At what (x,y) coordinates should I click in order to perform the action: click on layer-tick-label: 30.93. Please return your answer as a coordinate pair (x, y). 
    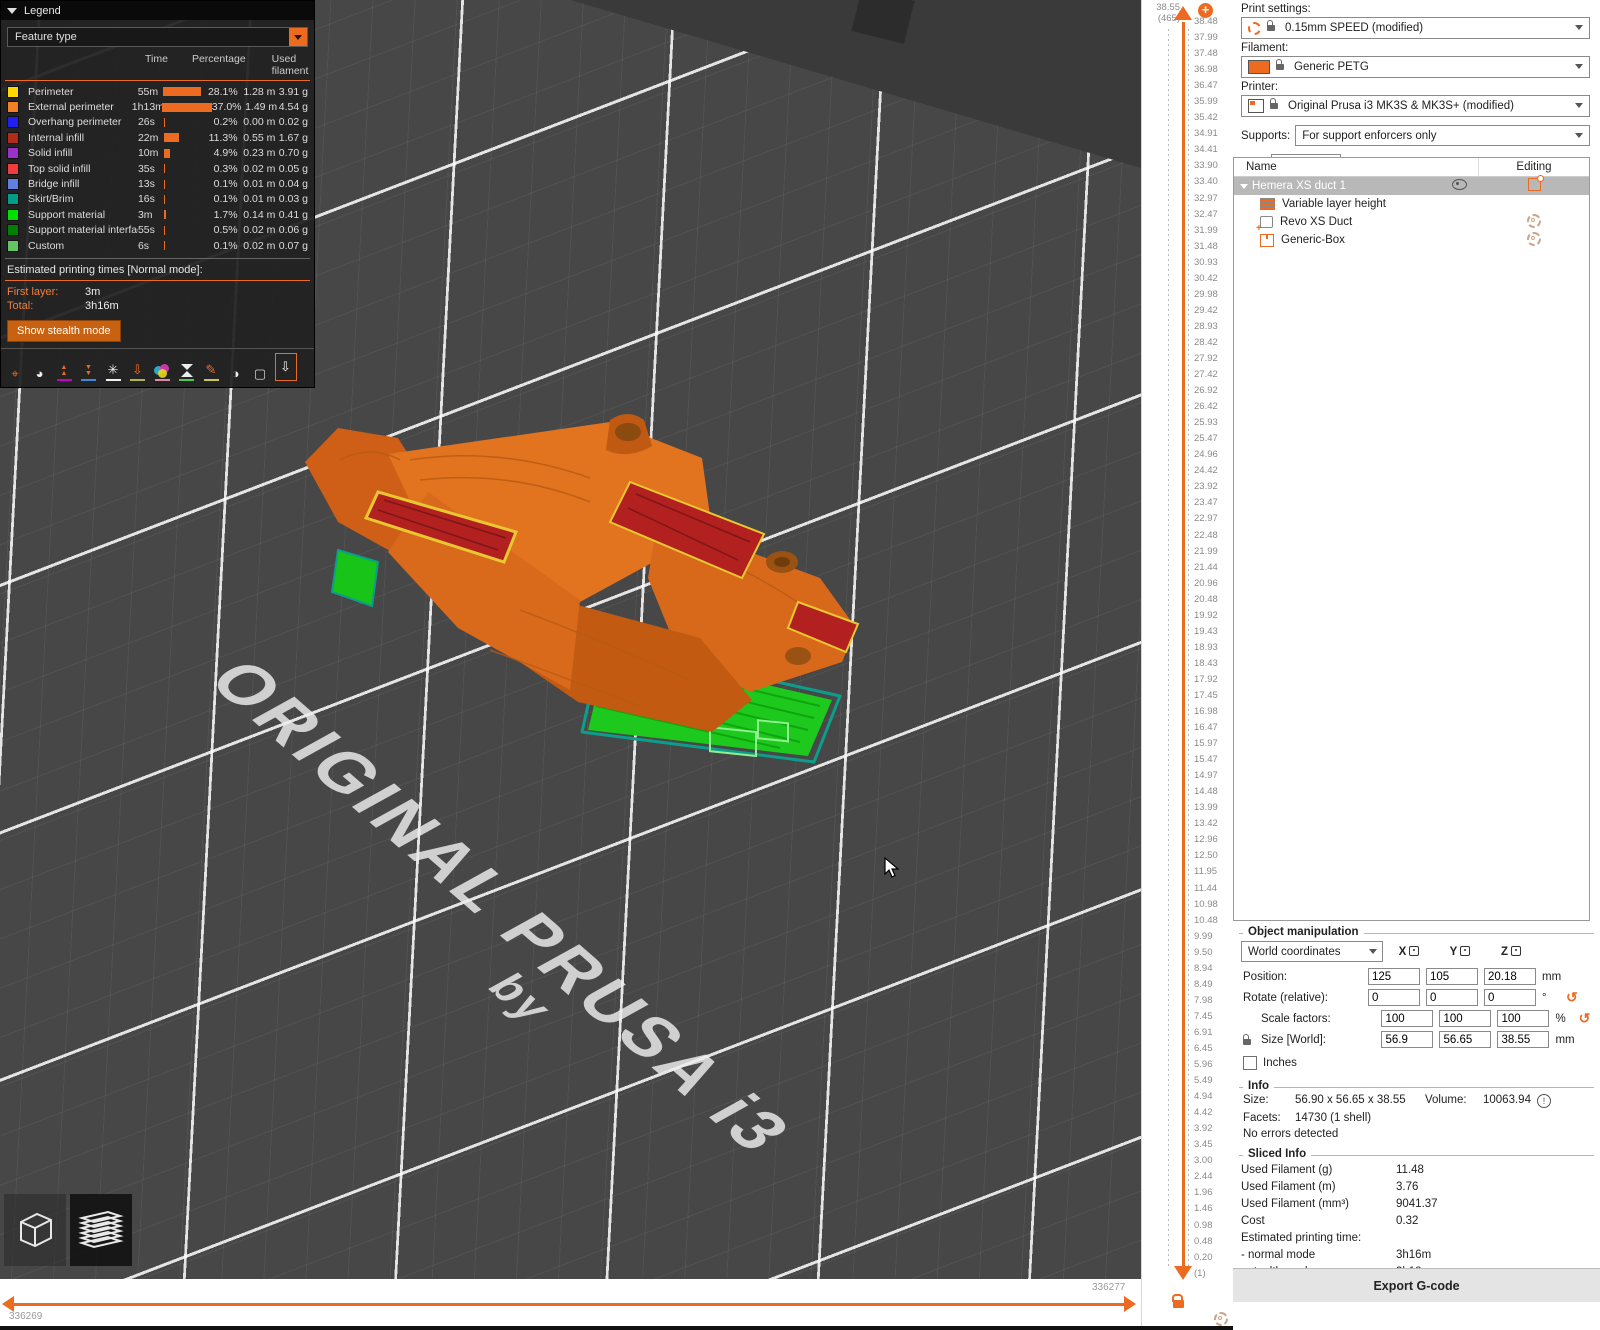
    Looking at the image, I should click on (1206, 262).